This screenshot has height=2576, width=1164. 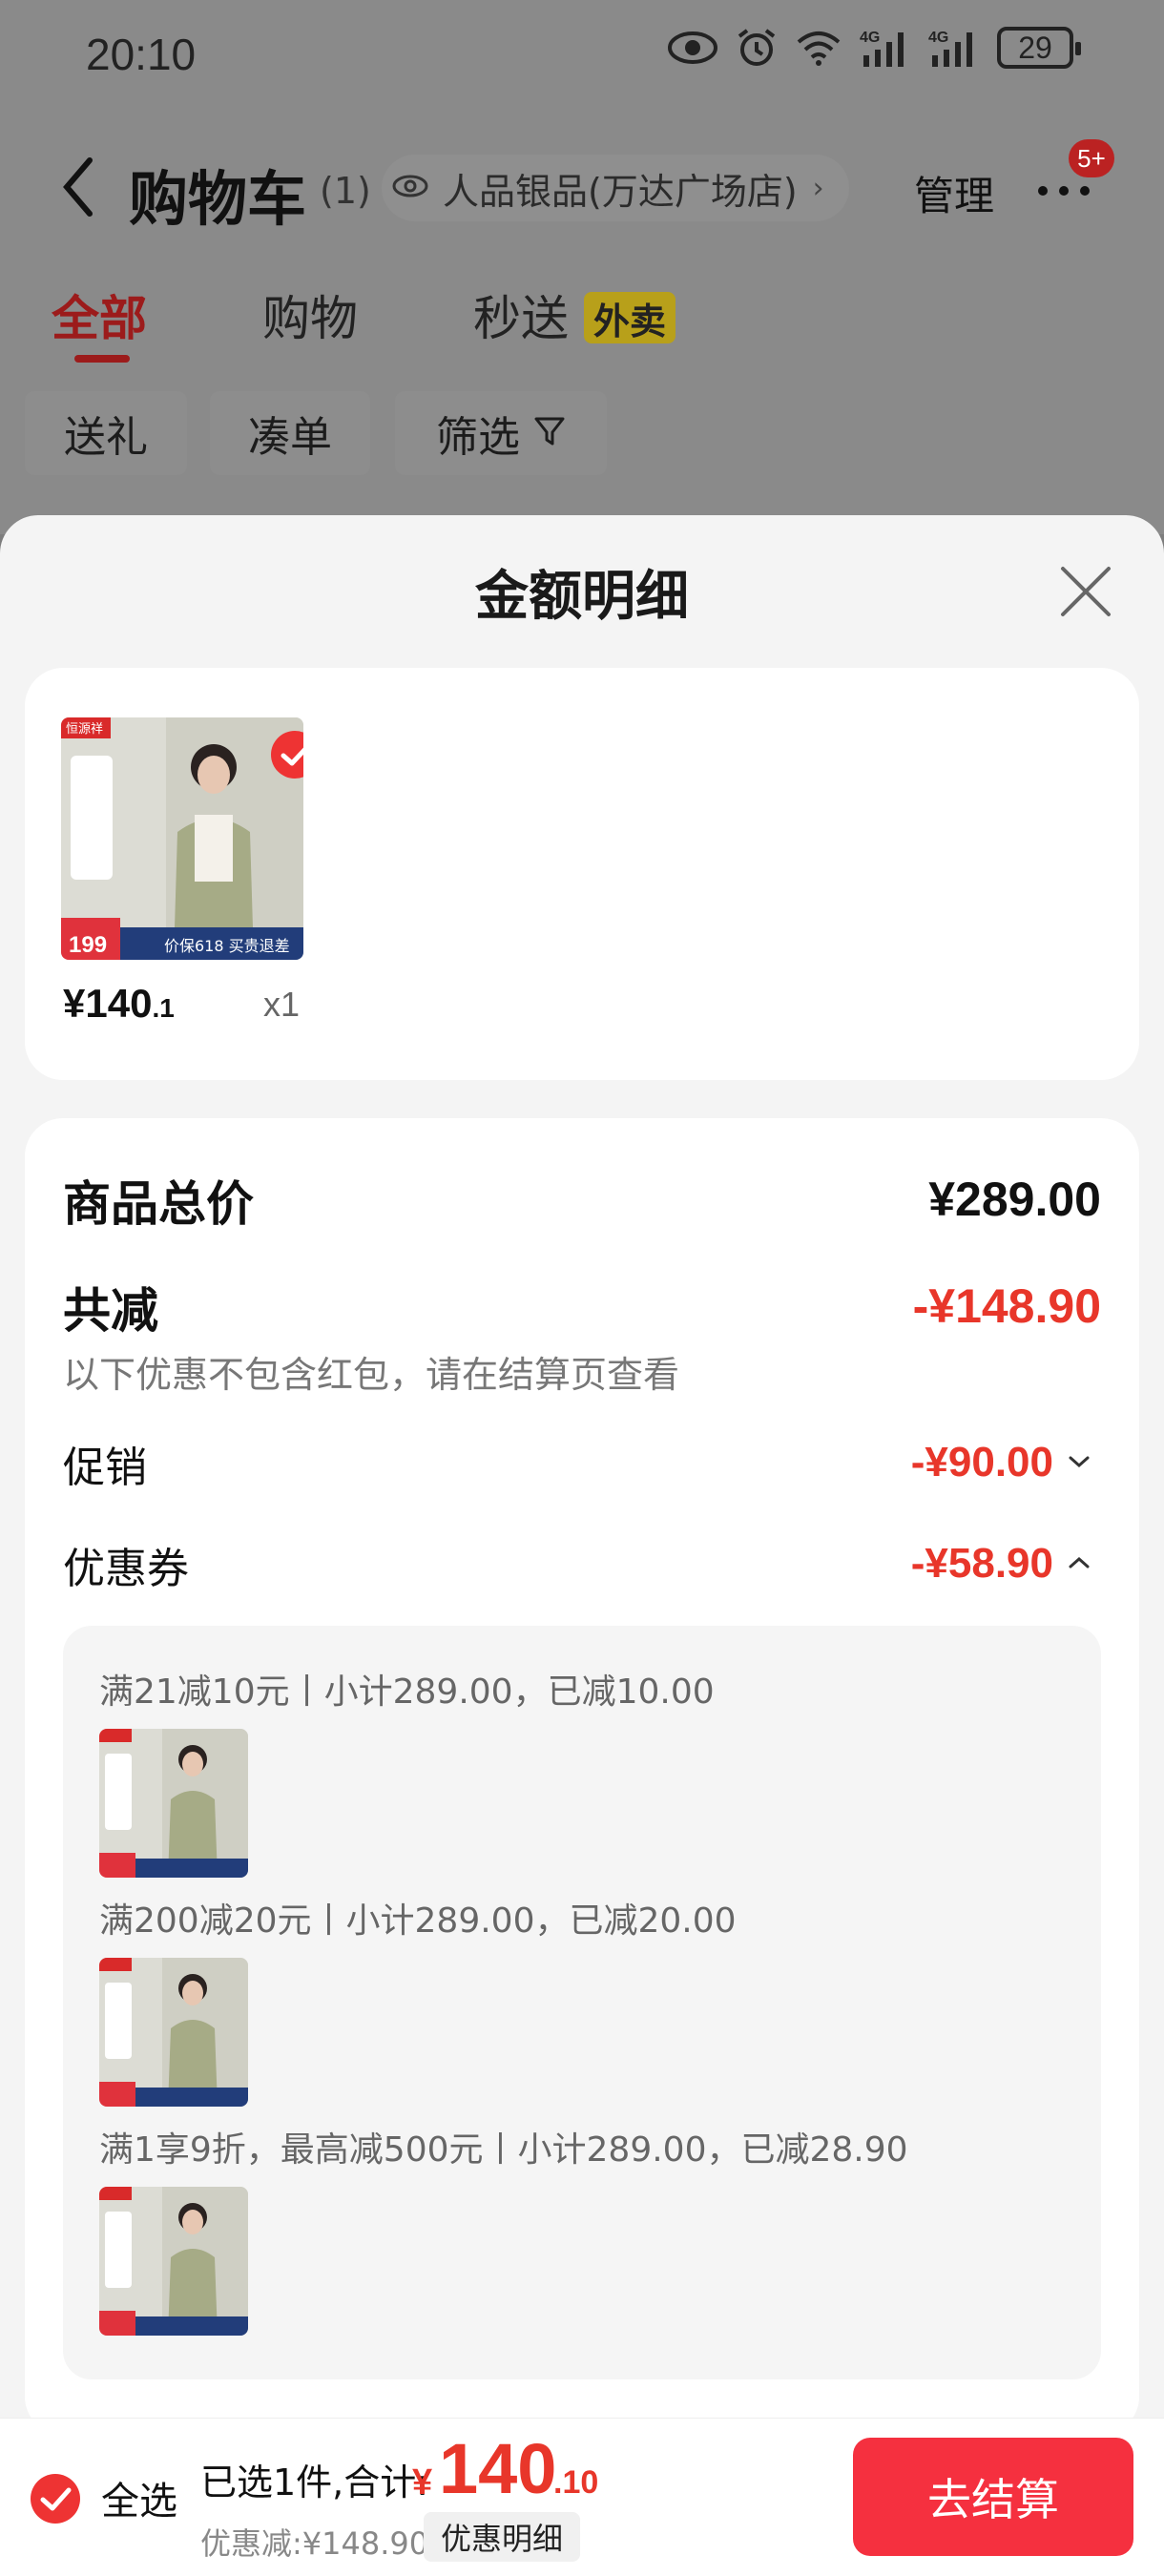 What do you see at coordinates (314, 2482) in the screenshot?
I see `selected-summary: 已选1件,合计:` at bounding box center [314, 2482].